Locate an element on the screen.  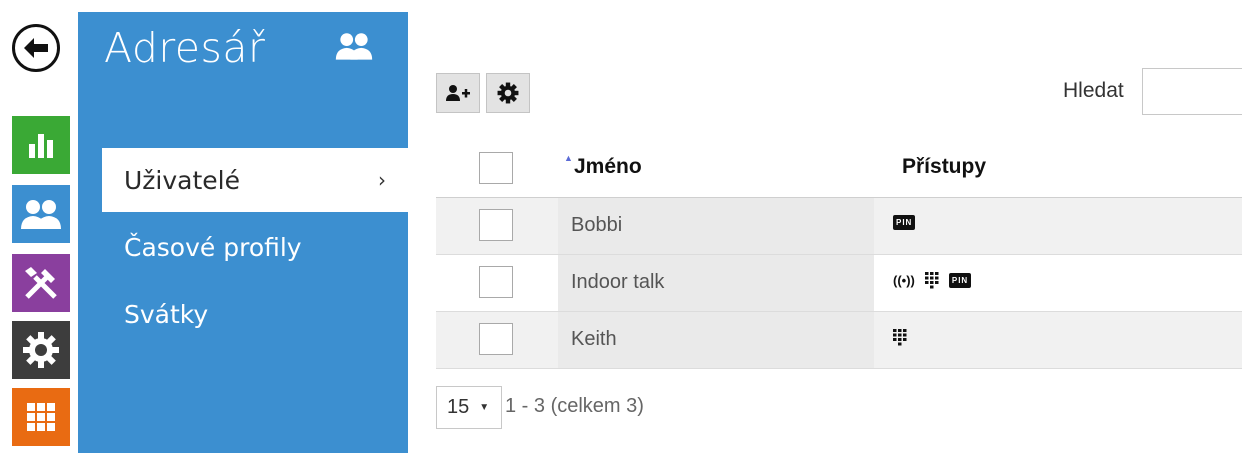
table-header: ▲ Jméno Přístupy is located at coordinates (839, 169).